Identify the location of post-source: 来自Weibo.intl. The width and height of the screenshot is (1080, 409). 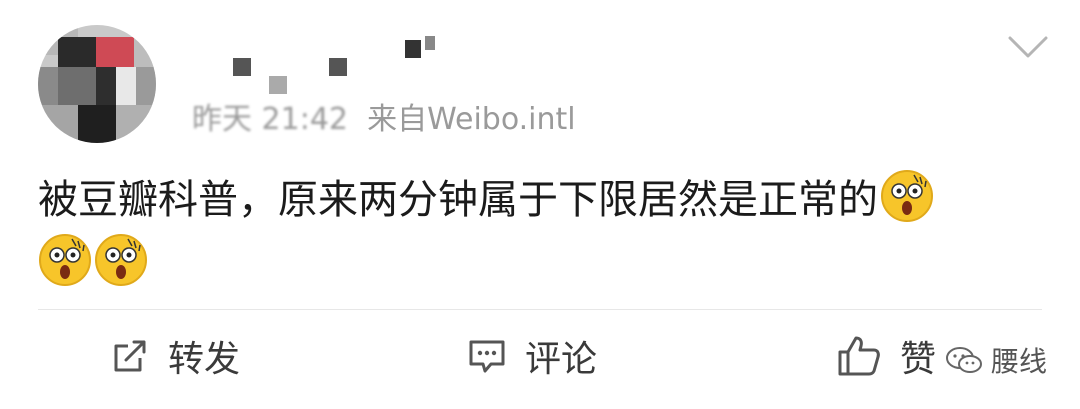
(471, 119).